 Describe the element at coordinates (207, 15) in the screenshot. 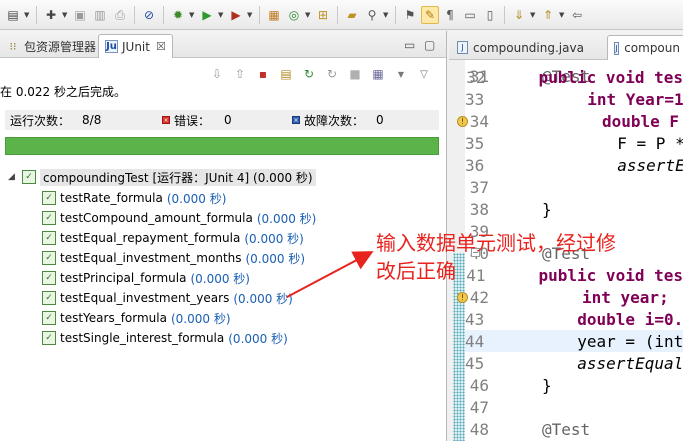

I see `run-icon: ▶` at that location.